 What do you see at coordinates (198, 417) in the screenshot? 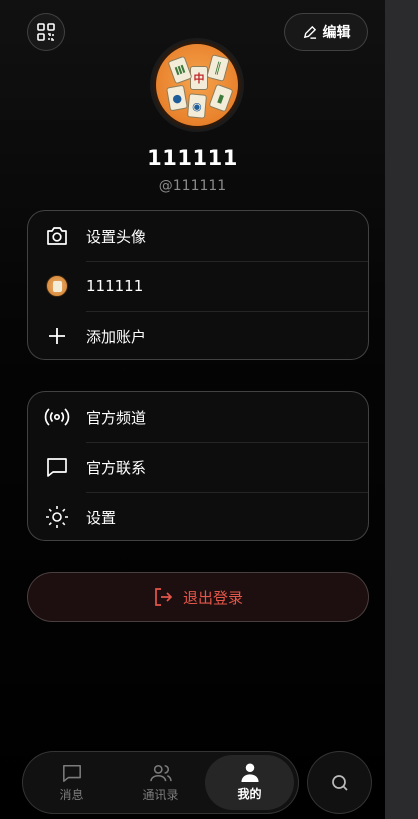
I see `official-channel-item: 官方频道` at bounding box center [198, 417].